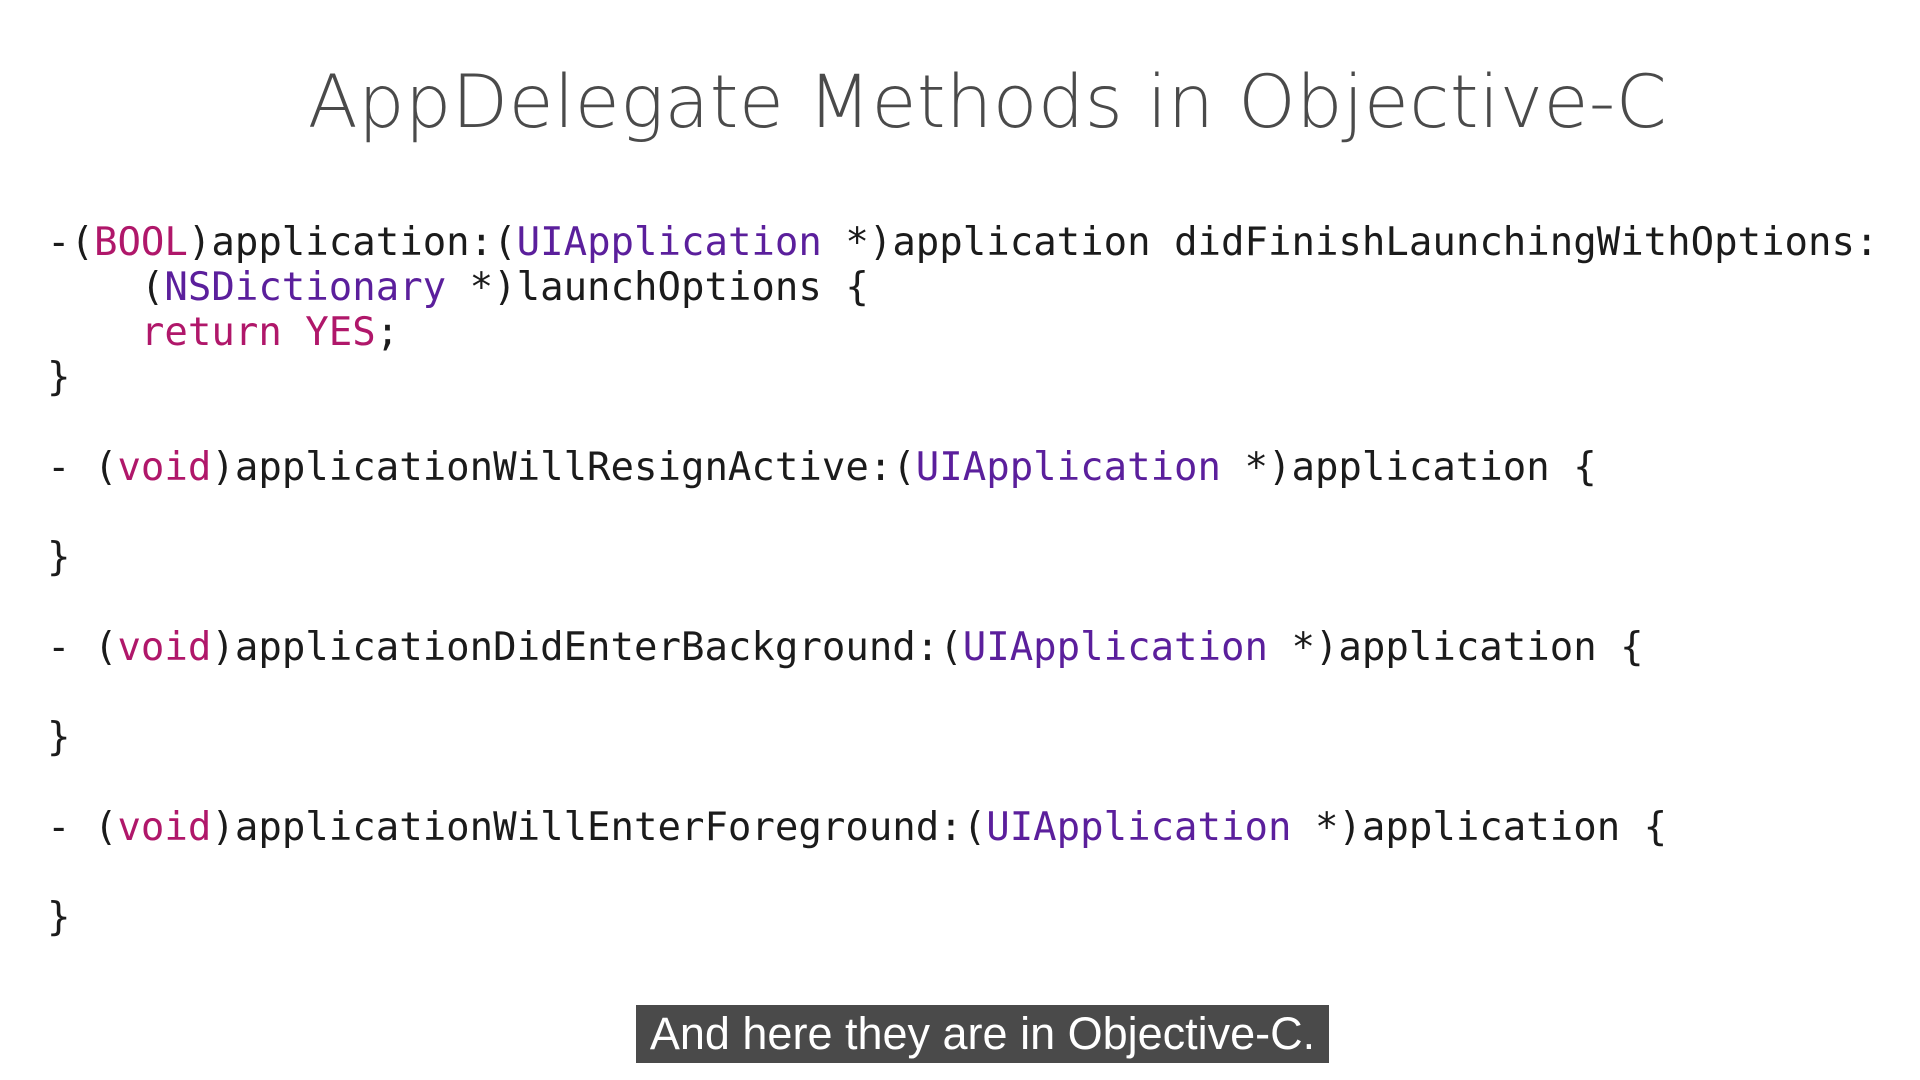  What do you see at coordinates (352, 242) in the screenshot?
I see `code-text: )application:(` at bounding box center [352, 242].